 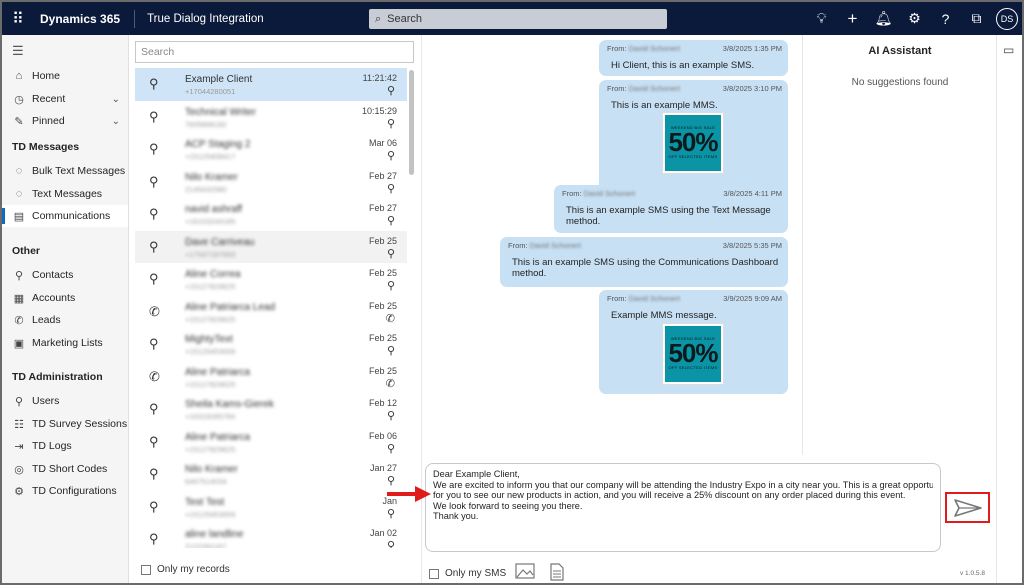 I want to click on sidebar-item-td-configurations: ⚙ TD Configurations, so click(x=65, y=491).